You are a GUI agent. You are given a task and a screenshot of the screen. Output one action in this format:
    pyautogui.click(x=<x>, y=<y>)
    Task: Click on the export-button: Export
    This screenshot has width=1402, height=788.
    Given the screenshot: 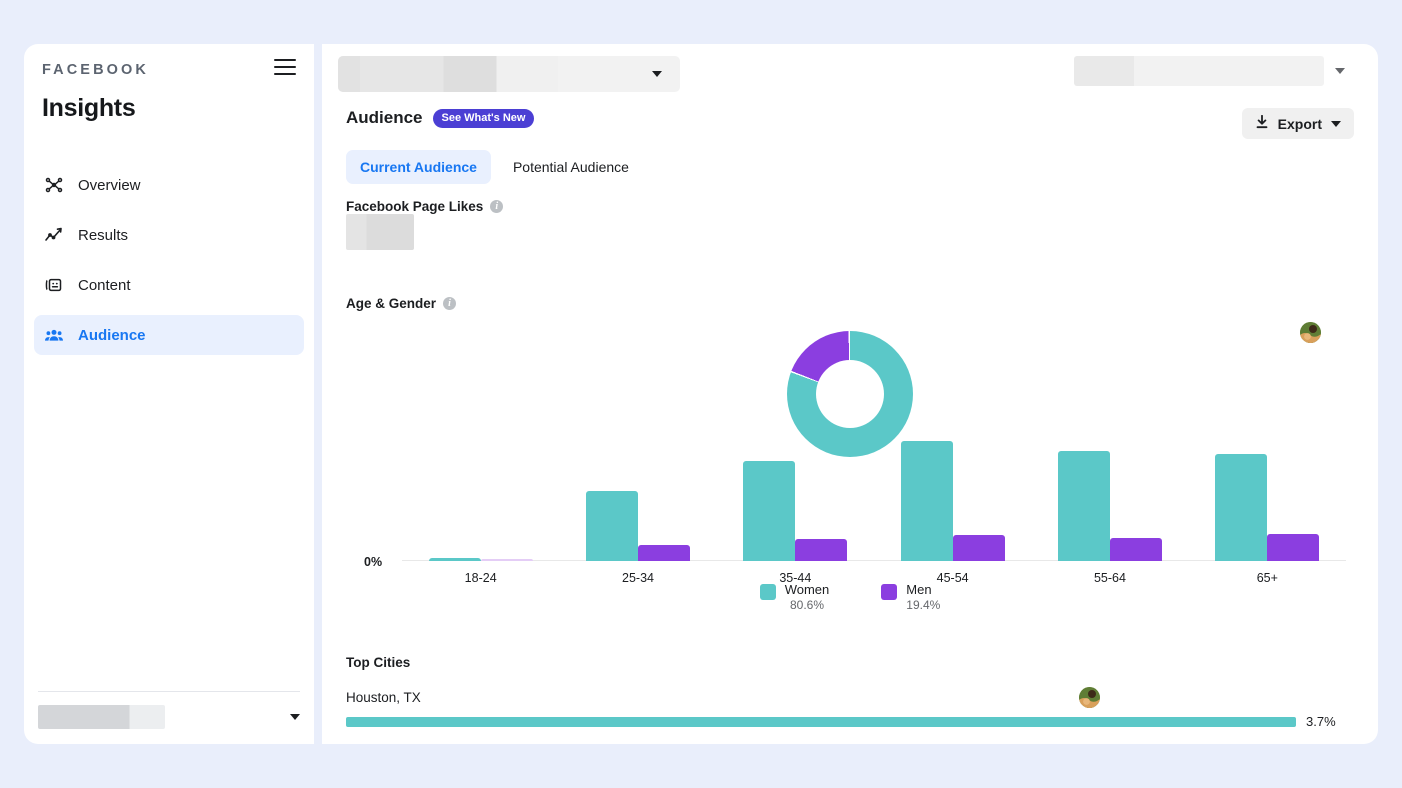 What is the action you would take?
    pyautogui.click(x=1297, y=123)
    